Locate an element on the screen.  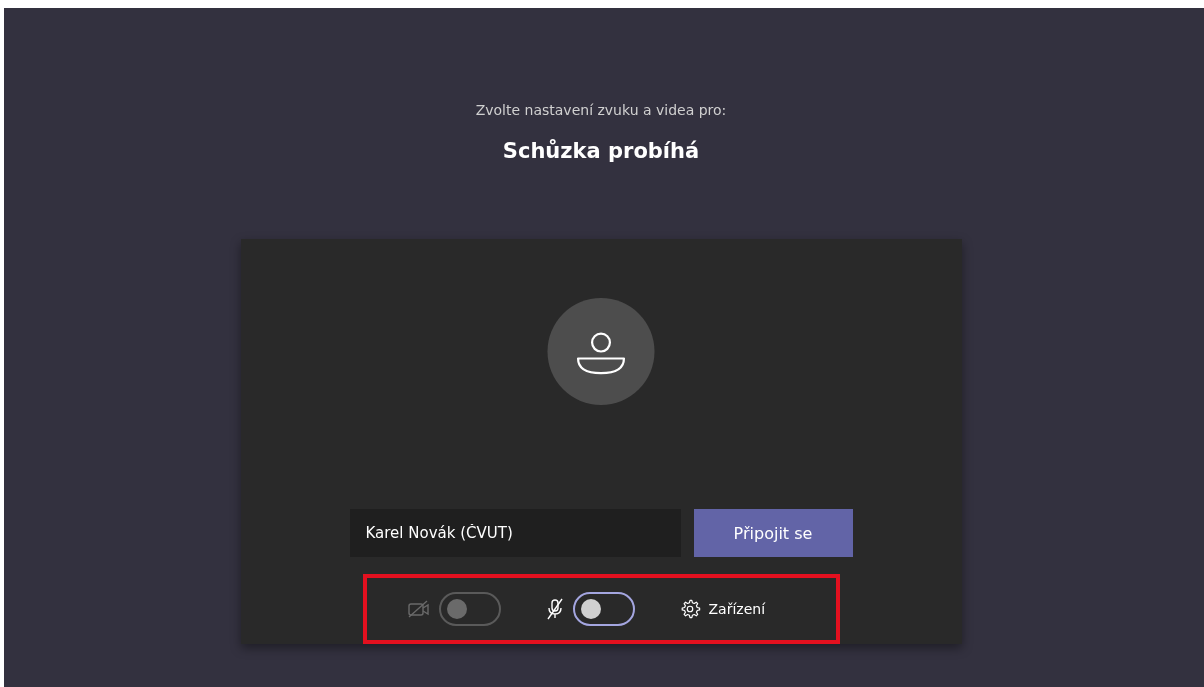
join-button: Připojit se is located at coordinates (773, 533).